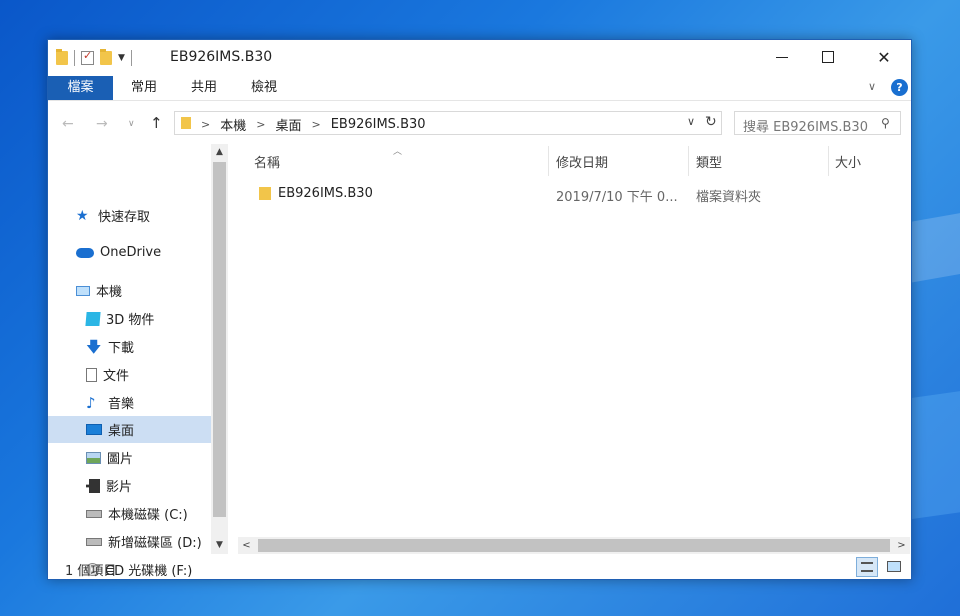 The image size is (960, 616). What do you see at coordinates (87, 57) in the screenshot?
I see `properties-icon` at bounding box center [87, 57].